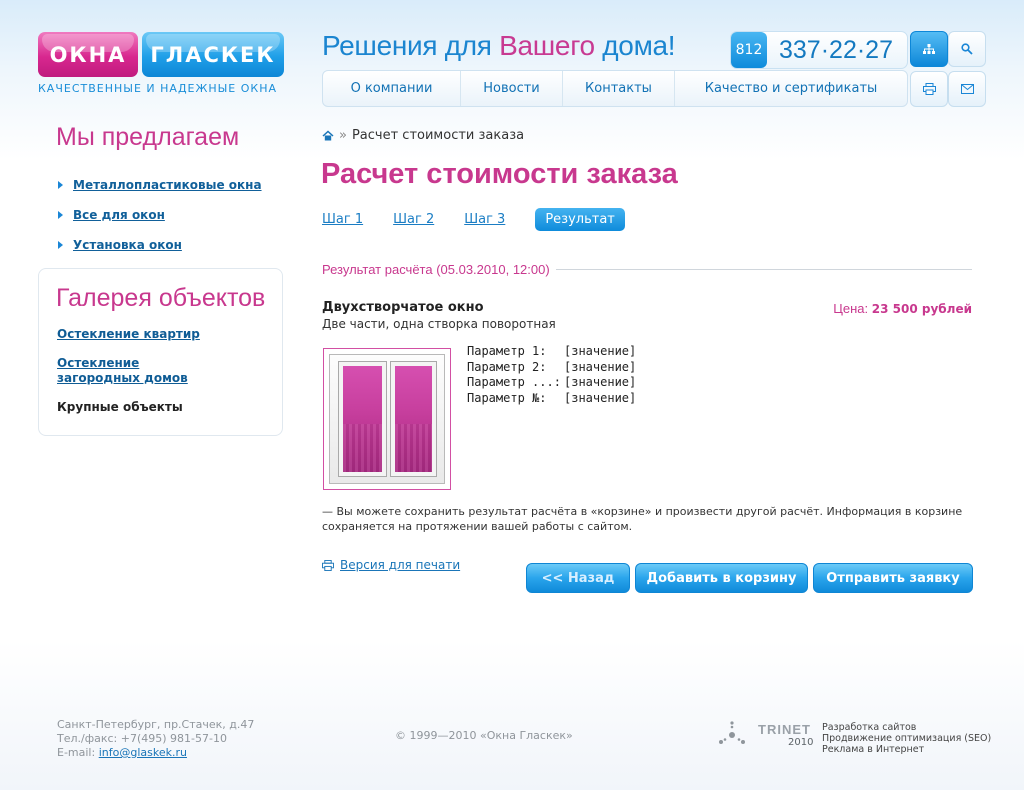  What do you see at coordinates (732, 732) in the screenshot?
I see `trinet-logo-icon` at bounding box center [732, 732].